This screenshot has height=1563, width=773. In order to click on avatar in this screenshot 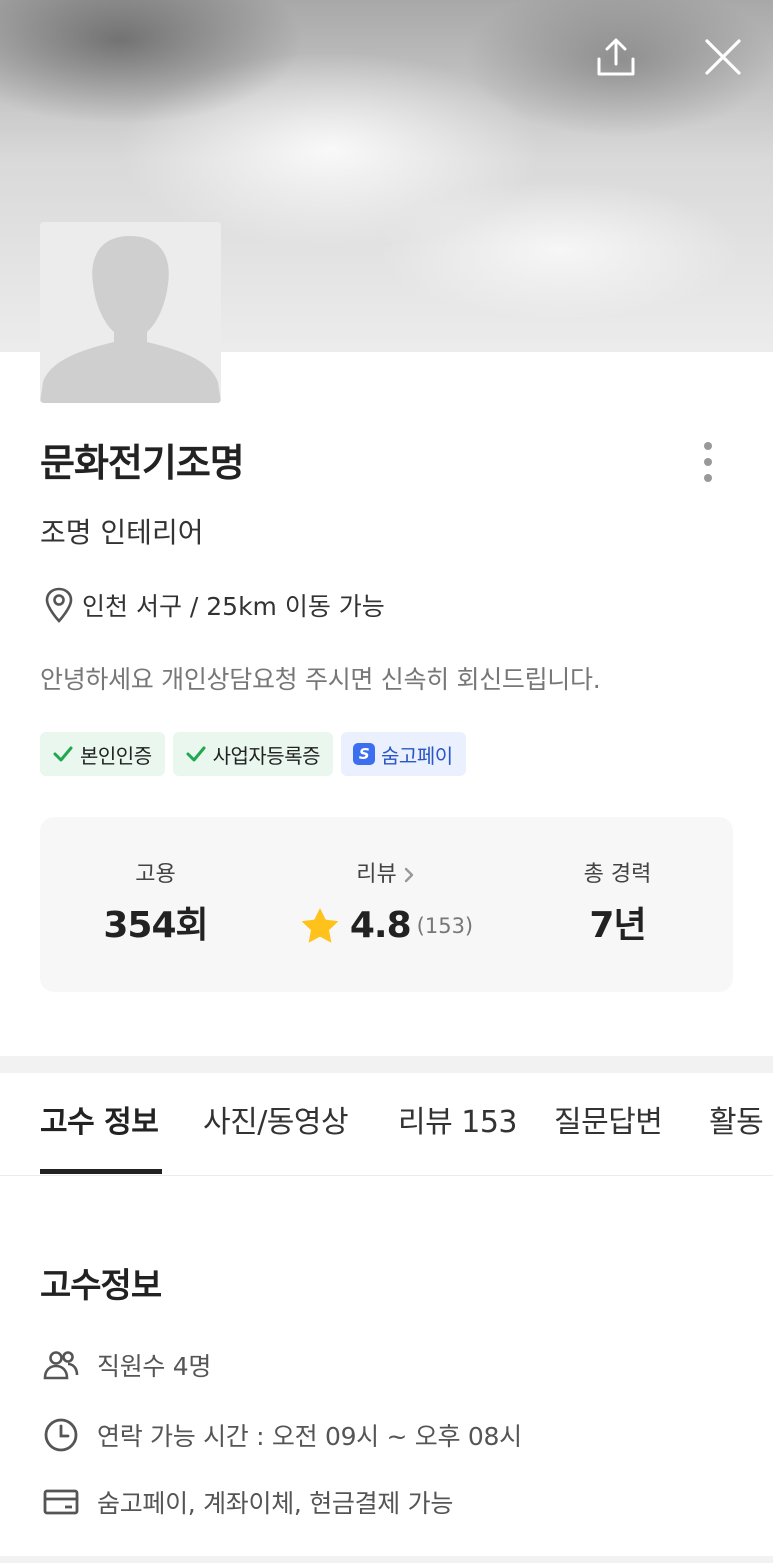, I will do `click(130, 312)`.